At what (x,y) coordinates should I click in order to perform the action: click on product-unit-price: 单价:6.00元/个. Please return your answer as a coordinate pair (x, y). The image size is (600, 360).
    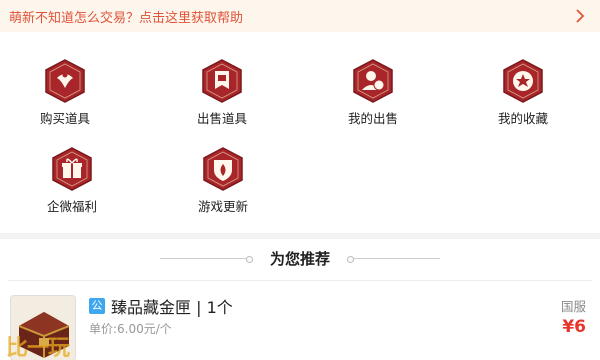
    Looking at the image, I should click on (130, 329).